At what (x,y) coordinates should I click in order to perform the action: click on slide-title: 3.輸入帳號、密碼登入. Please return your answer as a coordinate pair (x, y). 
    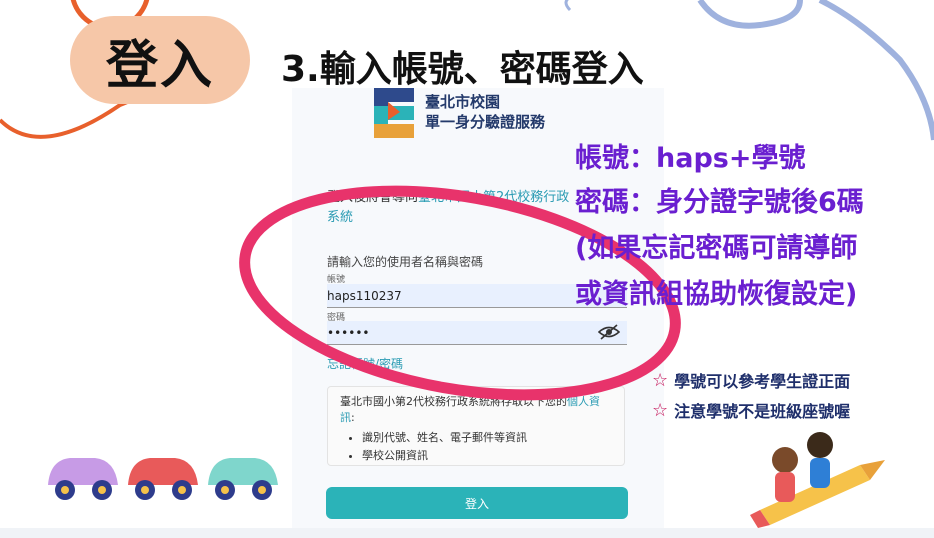
    Looking at the image, I should click on (462, 69).